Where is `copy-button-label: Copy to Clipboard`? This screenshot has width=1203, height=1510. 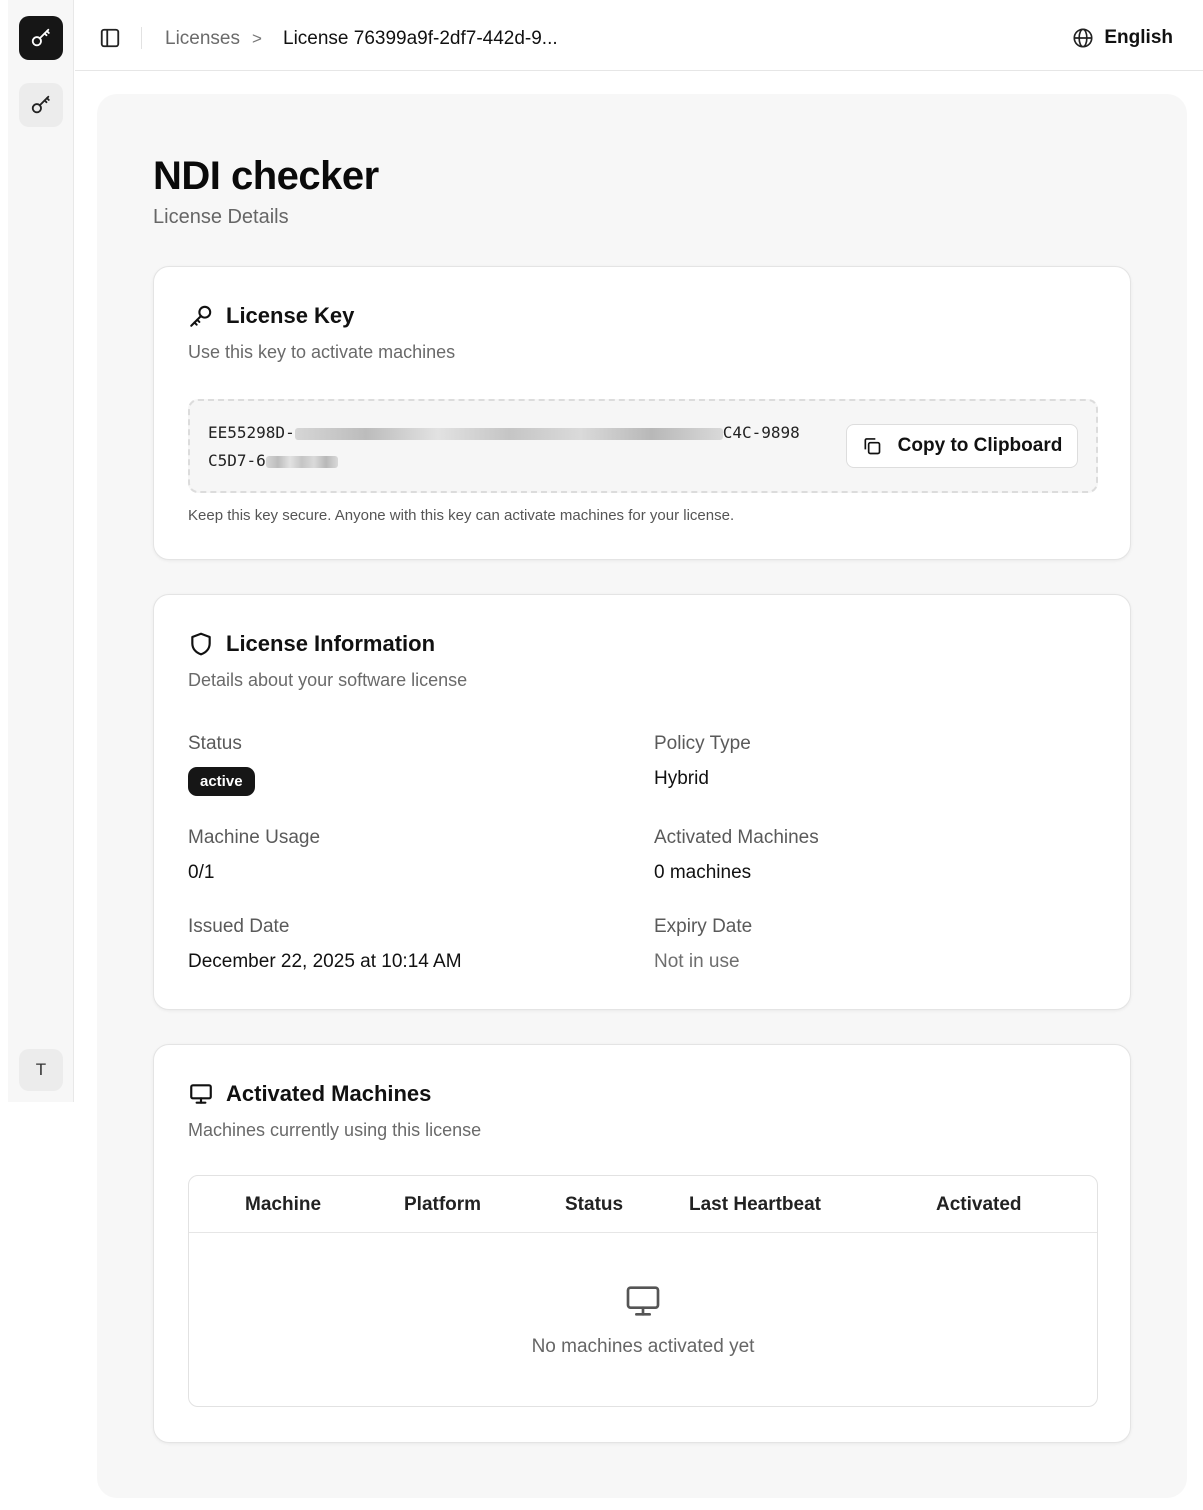
copy-button-label: Copy to Clipboard is located at coordinates (980, 445).